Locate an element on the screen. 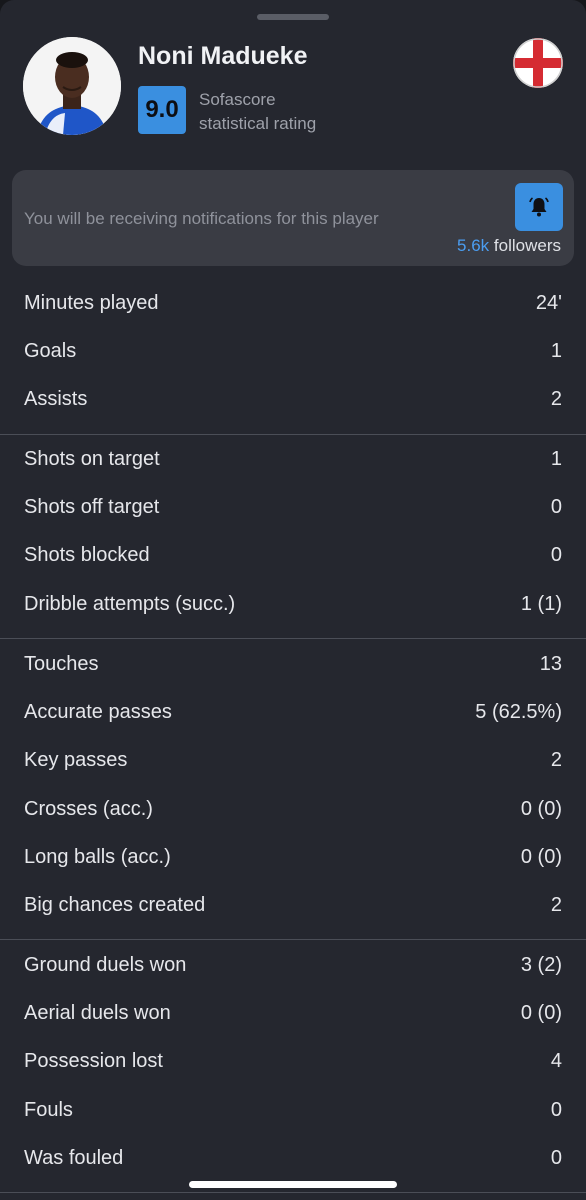  stat-row: Was fouled 0 is located at coordinates (293, 1158).